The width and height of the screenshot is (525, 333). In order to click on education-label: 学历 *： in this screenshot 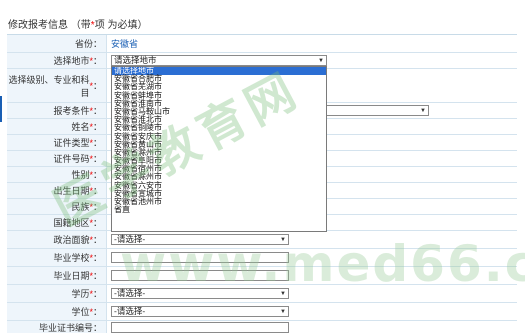, I will do `click(57, 293)`.